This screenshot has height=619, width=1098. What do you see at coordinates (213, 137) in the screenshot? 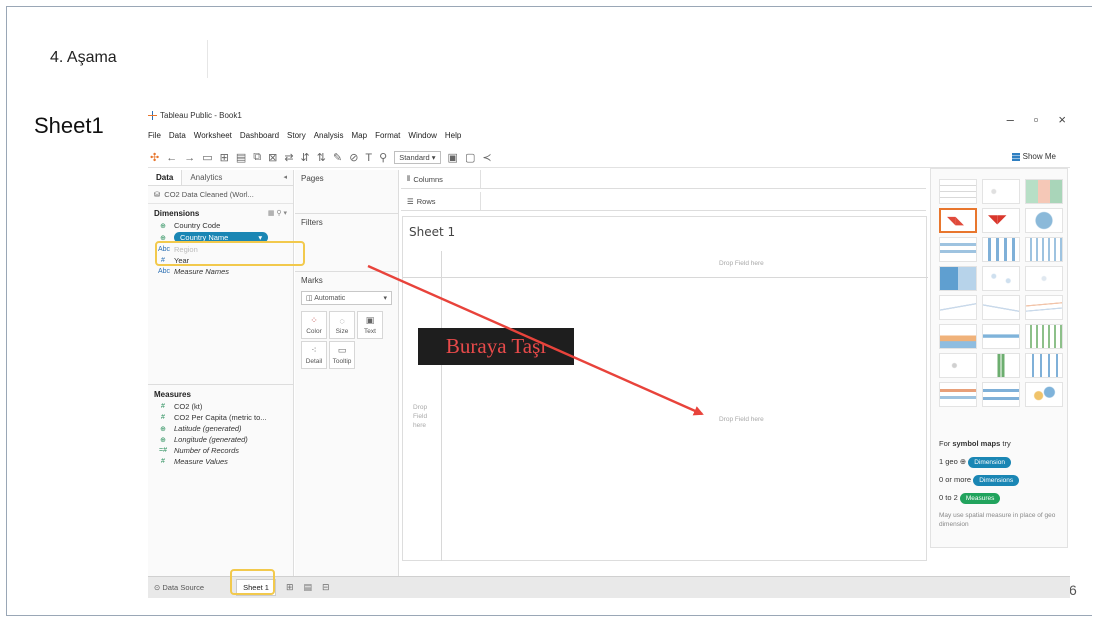
I see `menu-worksheet: Worksheet` at bounding box center [213, 137].